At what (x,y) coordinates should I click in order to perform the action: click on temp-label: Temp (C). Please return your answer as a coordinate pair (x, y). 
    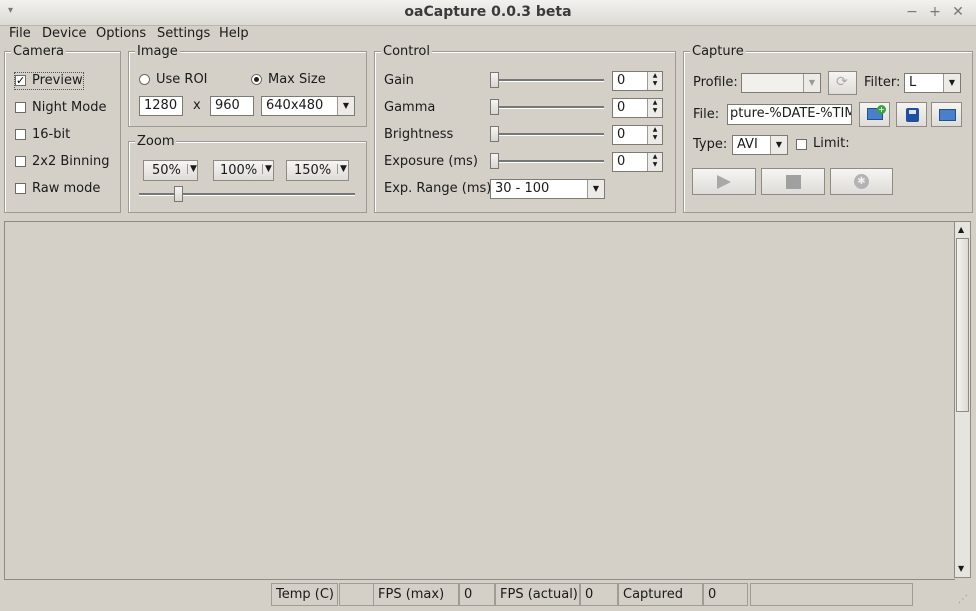
    Looking at the image, I should click on (304, 594).